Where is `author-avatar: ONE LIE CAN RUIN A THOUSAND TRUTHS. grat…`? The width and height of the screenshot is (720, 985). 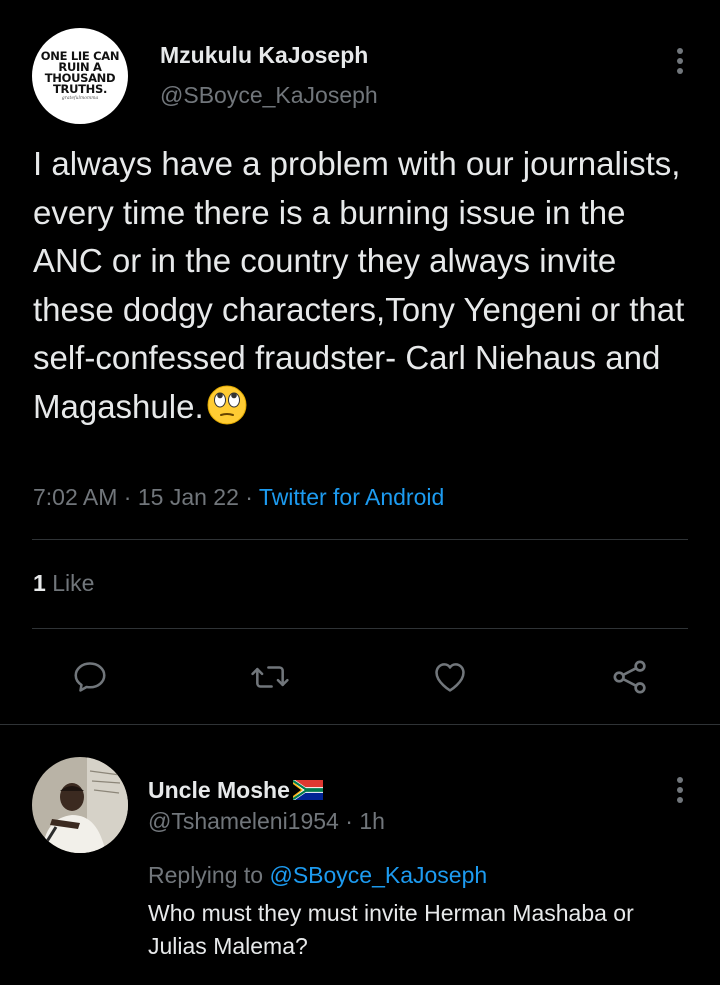
author-avatar: ONE LIE CAN RUIN A THOUSAND TRUTHS. grat… is located at coordinates (80, 76).